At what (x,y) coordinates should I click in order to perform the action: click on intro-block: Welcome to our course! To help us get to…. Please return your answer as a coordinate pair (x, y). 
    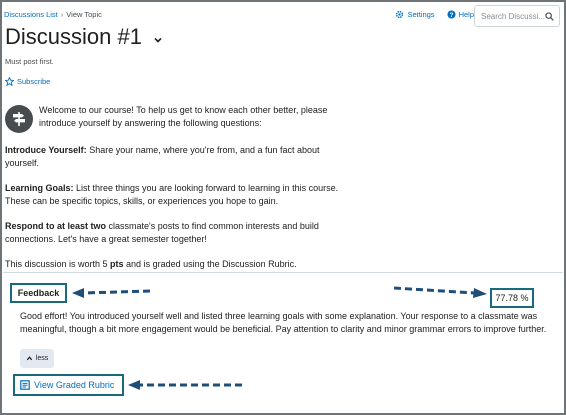
    Looking at the image, I should click on (175, 118).